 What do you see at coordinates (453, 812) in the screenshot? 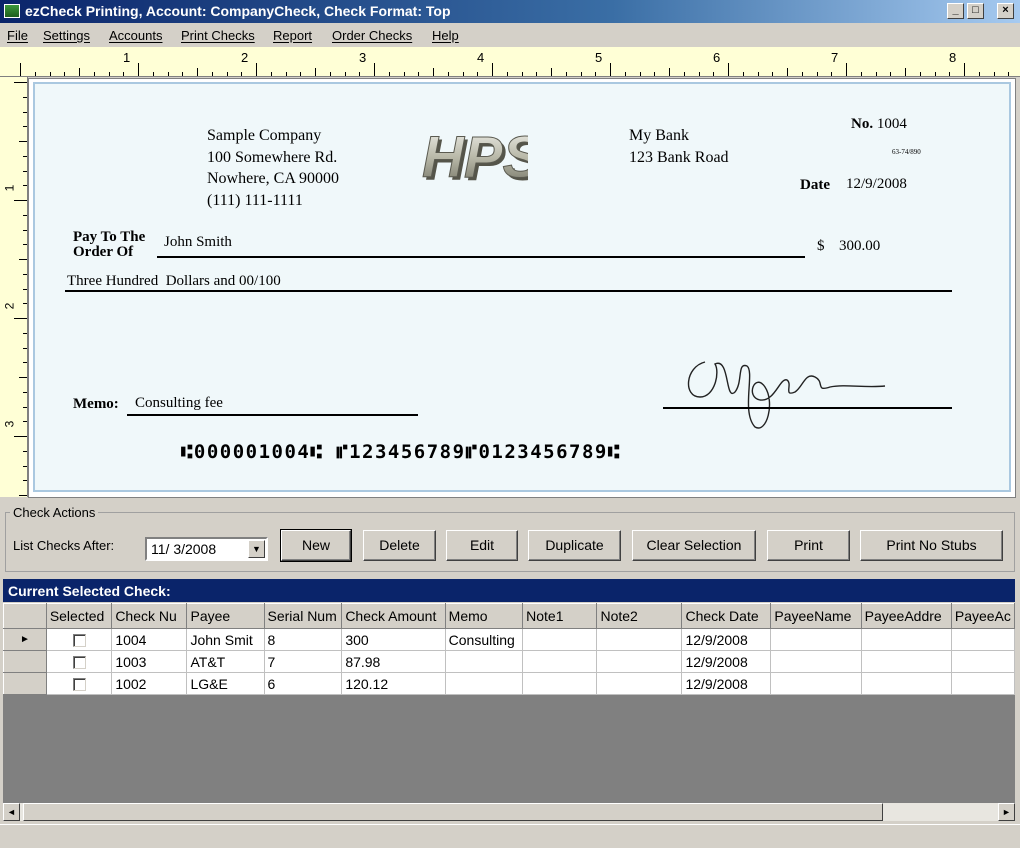
I see `scroll-thumb` at bounding box center [453, 812].